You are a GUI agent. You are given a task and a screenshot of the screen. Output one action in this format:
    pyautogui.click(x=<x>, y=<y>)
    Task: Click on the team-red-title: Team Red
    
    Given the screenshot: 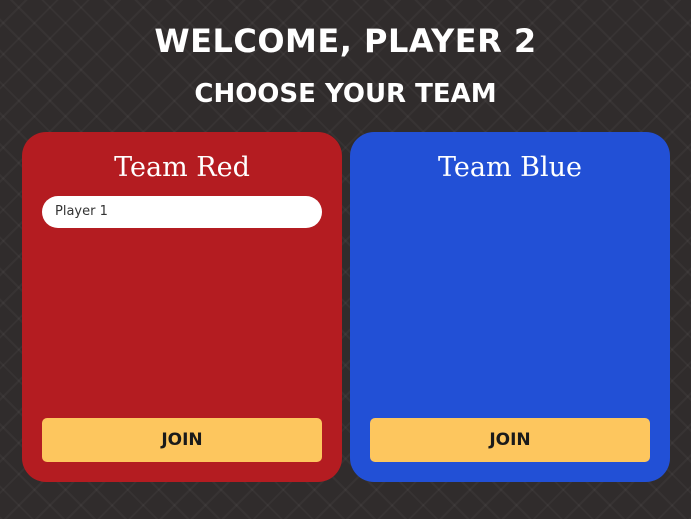 What is the action you would take?
    pyautogui.click(x=182, y=167)
    